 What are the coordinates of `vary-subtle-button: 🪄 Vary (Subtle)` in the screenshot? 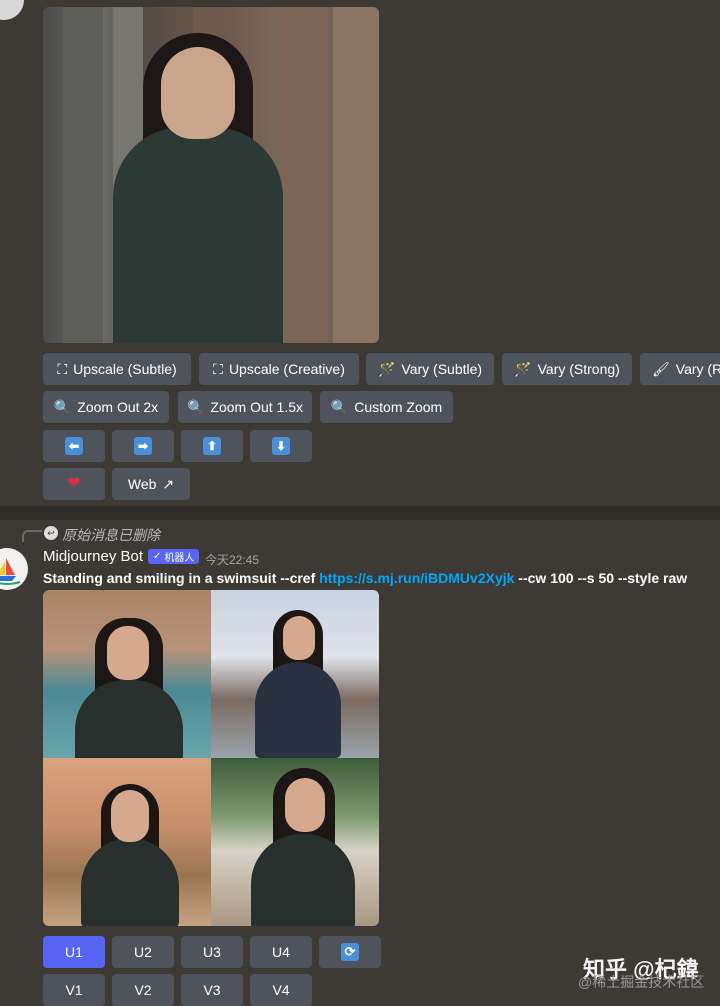 It's located at (430, 369).